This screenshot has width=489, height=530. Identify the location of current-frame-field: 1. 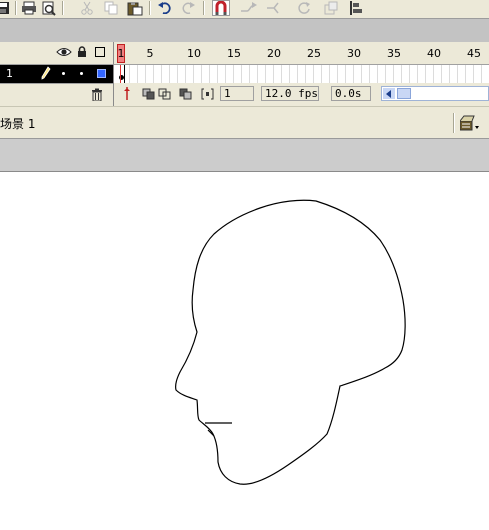
(237, 93).